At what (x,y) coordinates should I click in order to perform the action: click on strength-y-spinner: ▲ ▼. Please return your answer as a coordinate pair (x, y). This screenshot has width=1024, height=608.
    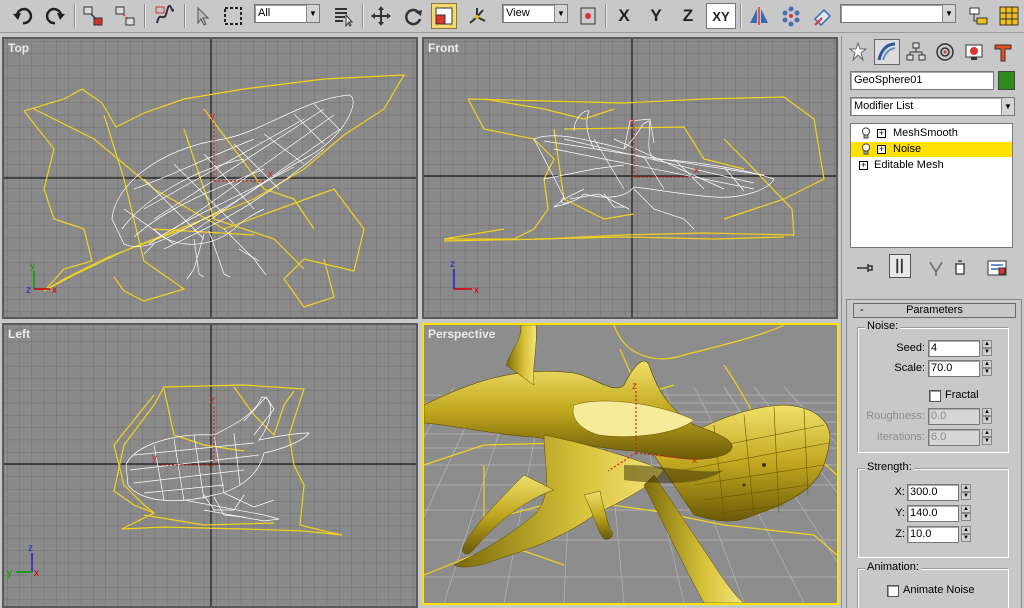
    Looking at the image, I should click on (966, 513).